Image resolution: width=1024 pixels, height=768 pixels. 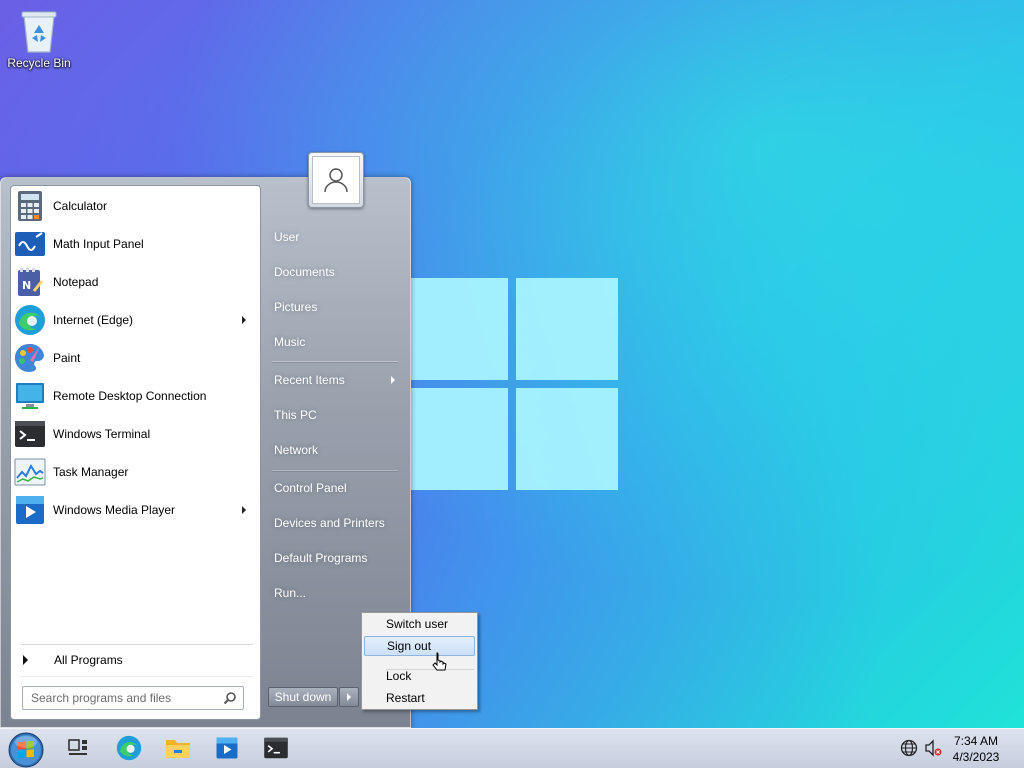 I want to click on menu-item-switch-user: Switch user, so click(x=419, y=624).